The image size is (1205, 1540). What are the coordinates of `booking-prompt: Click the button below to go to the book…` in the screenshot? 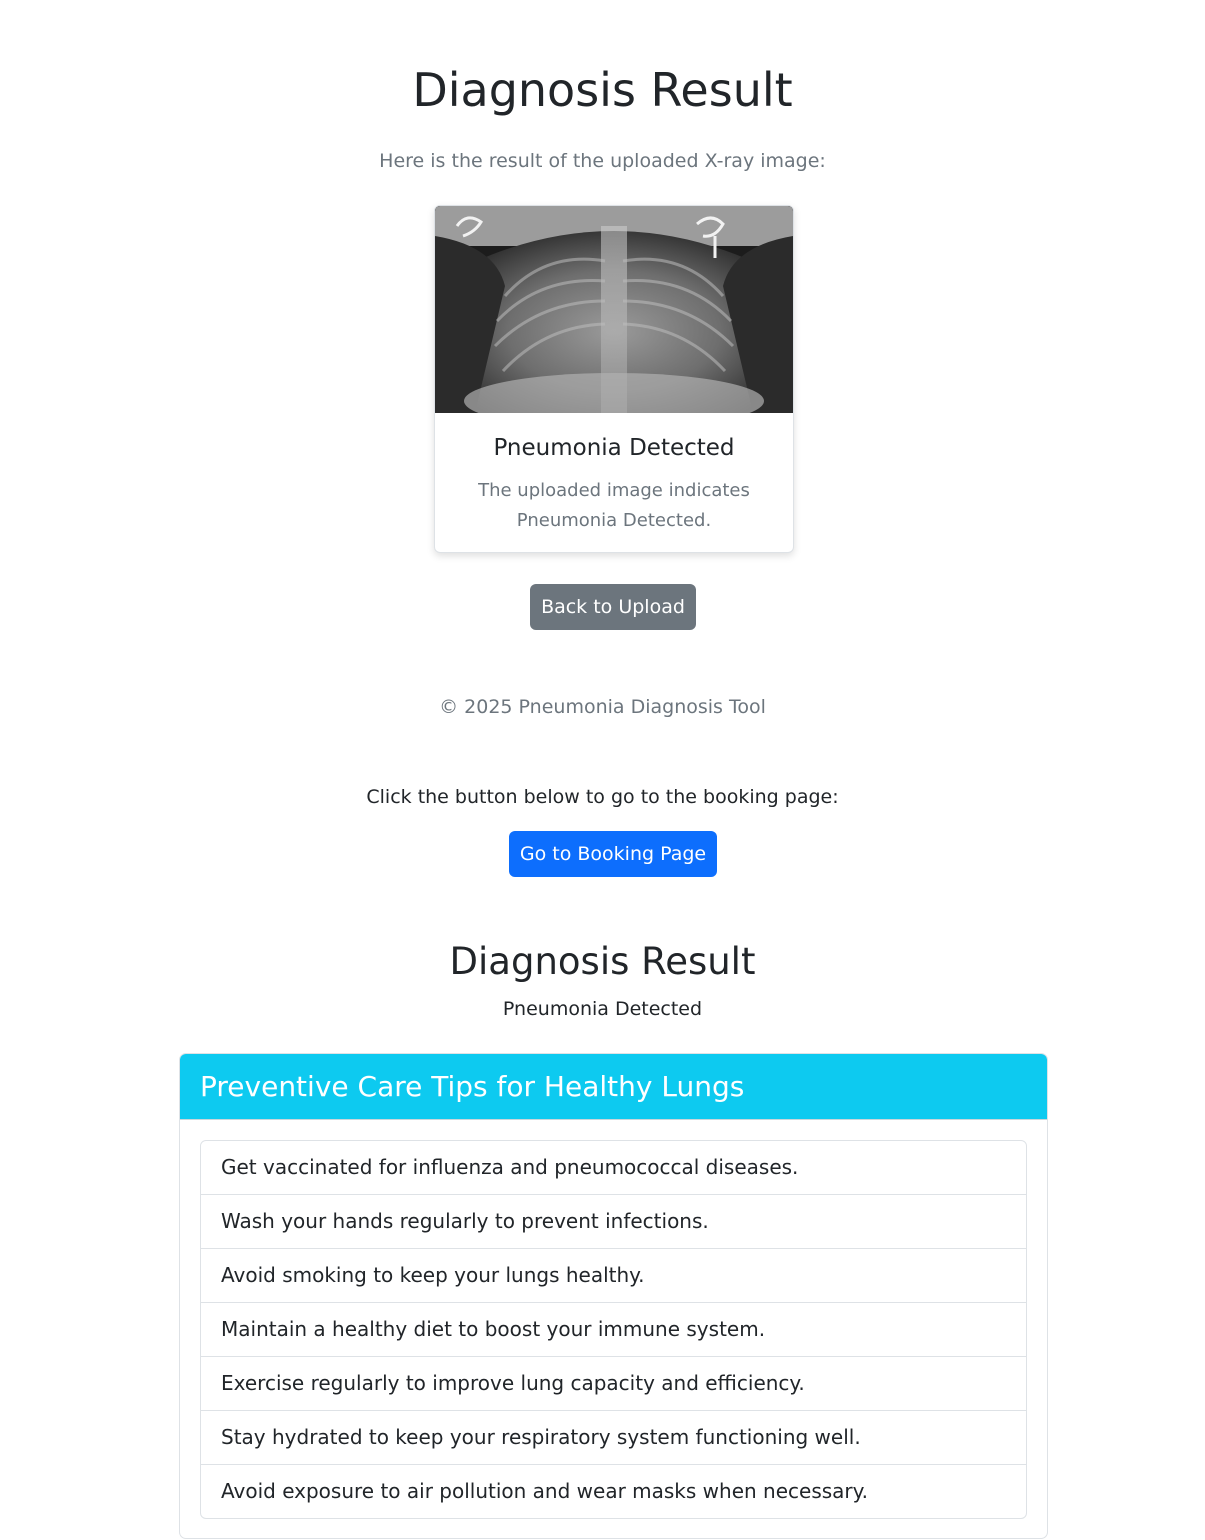 It's located at (602, 797).